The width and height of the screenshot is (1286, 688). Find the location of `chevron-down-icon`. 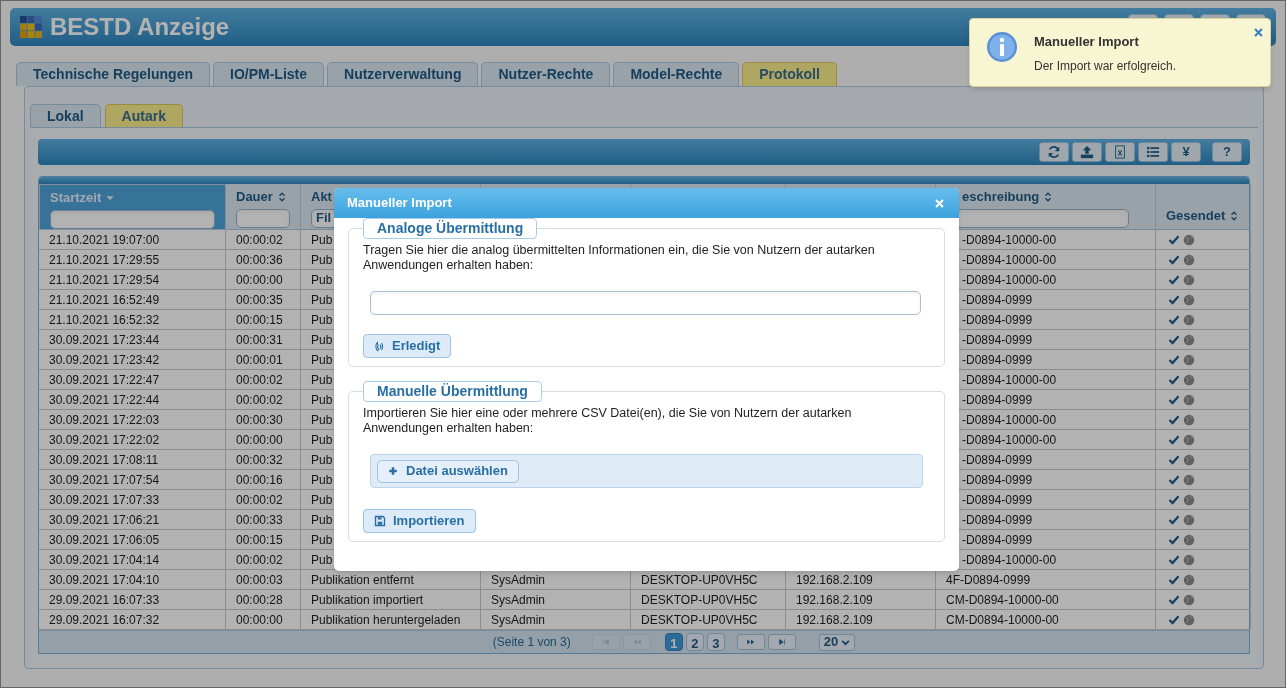

chevron-down-icon is located at coordinates (846, 642).